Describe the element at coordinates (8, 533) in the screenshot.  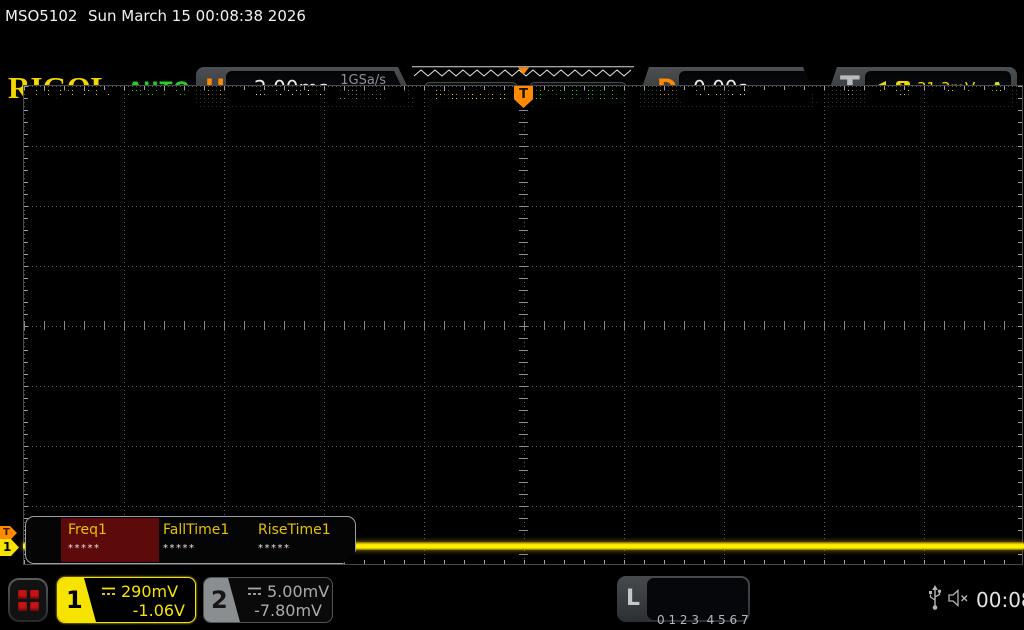
I see `trigger-level-marker: T` at that location.